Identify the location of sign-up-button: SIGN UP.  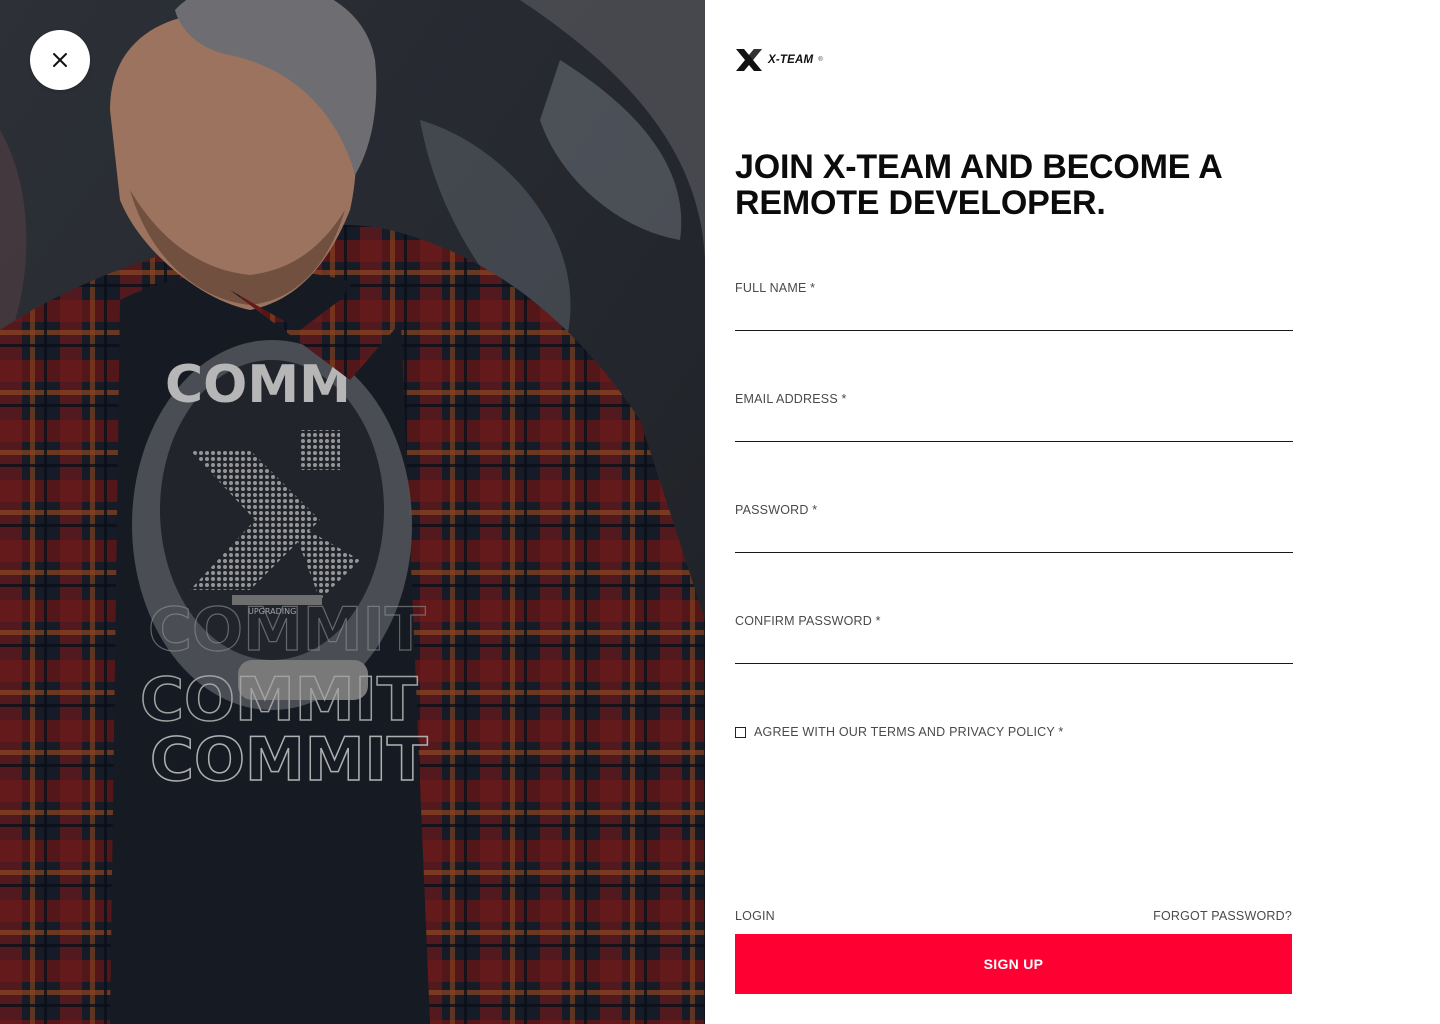
(1013, 964).